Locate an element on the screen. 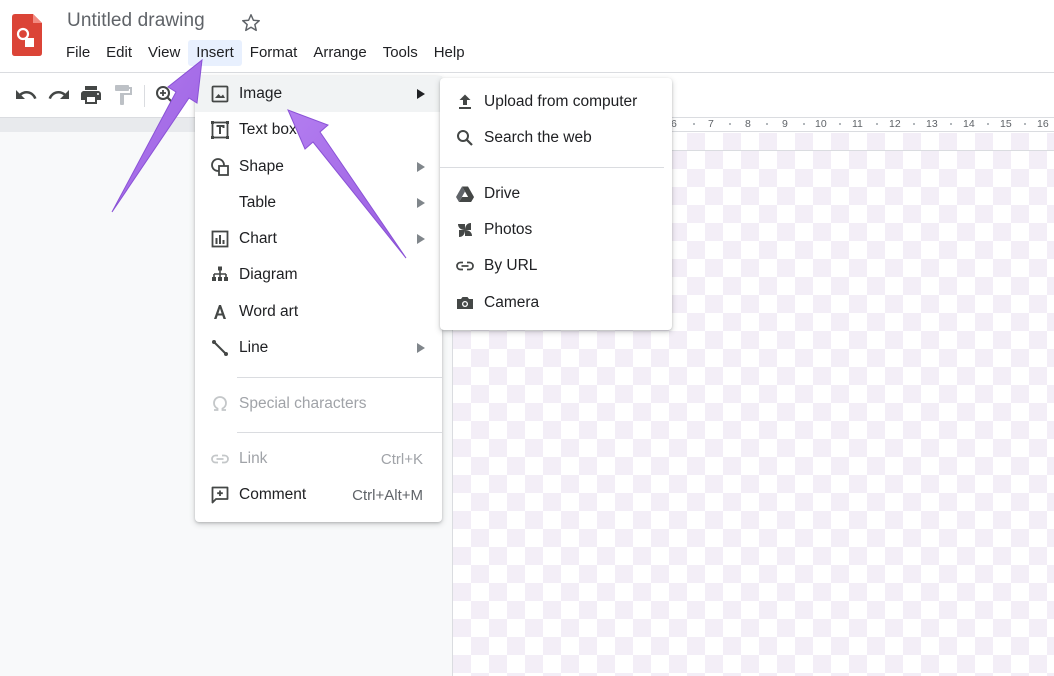 The image size is (1054, 676). by-url-item: By URL is located at coordinates (556, 266).